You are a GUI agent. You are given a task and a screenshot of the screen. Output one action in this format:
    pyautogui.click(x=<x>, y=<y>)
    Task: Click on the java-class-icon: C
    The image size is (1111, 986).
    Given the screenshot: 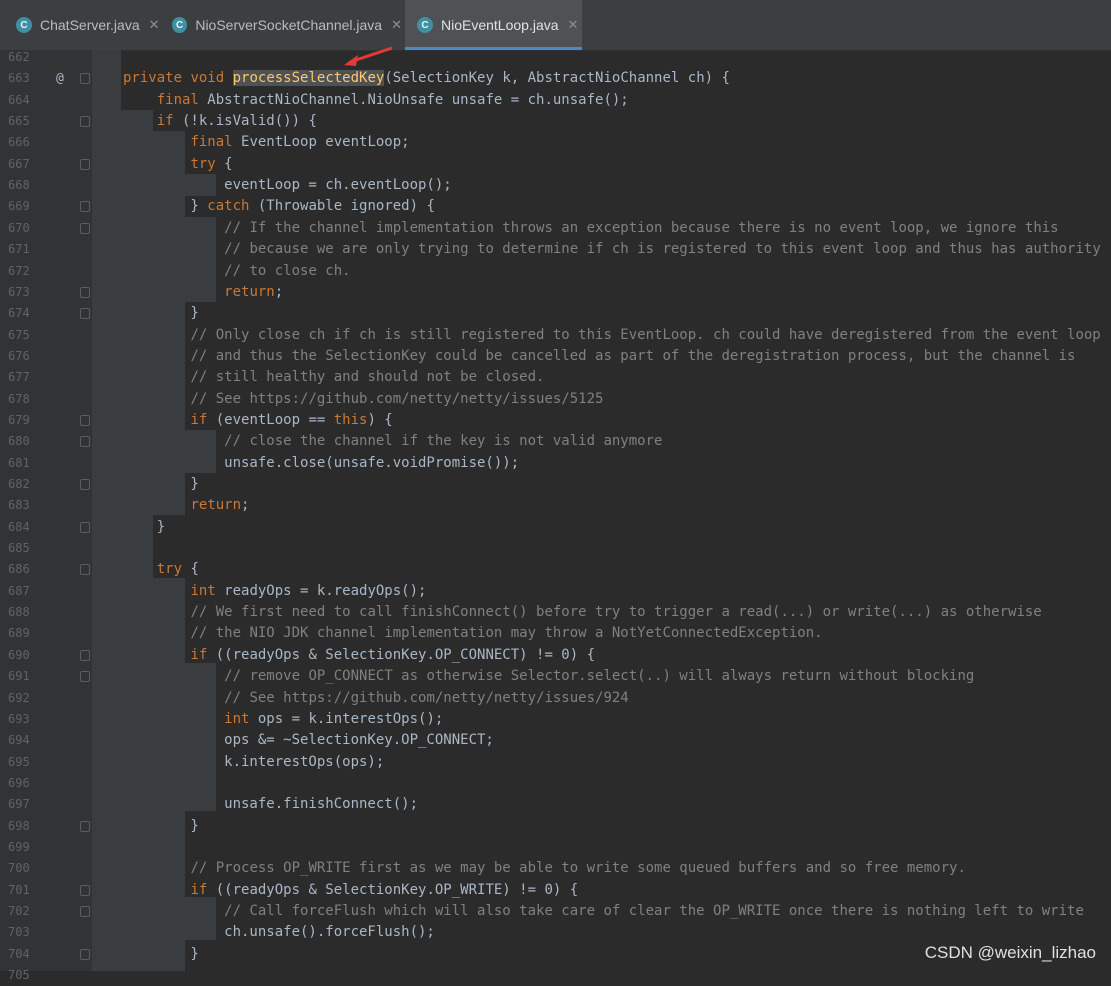 What is the action you would take?
    pyautogui.click(x=24, y=25)
    